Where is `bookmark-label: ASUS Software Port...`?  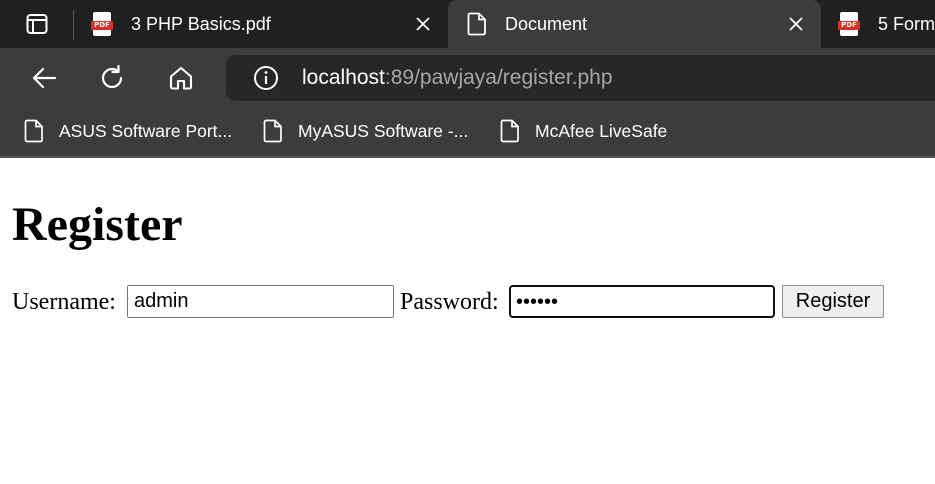
bookmark-label: ASUS Software Port... is located at coordinates (146, 130).